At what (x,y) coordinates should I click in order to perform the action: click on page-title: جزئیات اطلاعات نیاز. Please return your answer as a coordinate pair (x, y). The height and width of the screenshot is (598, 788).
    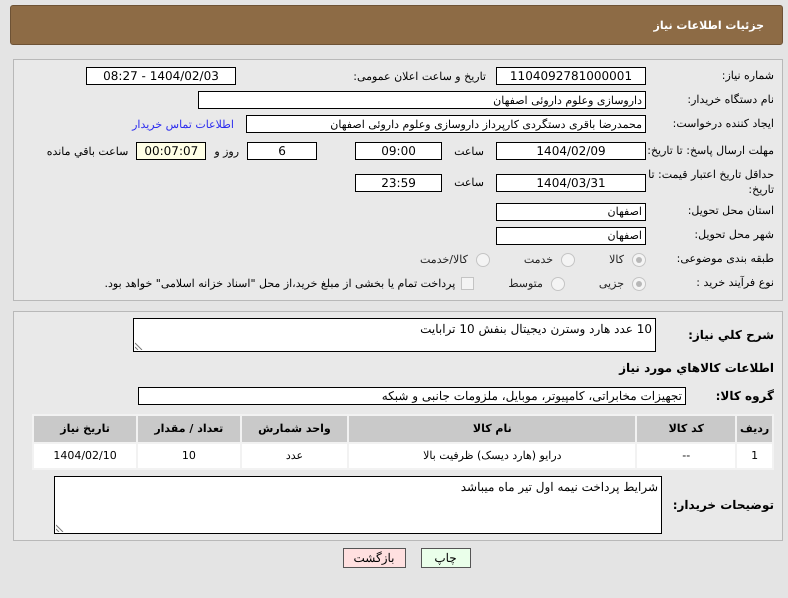
    Looking at the image, I should click on (709, 25).